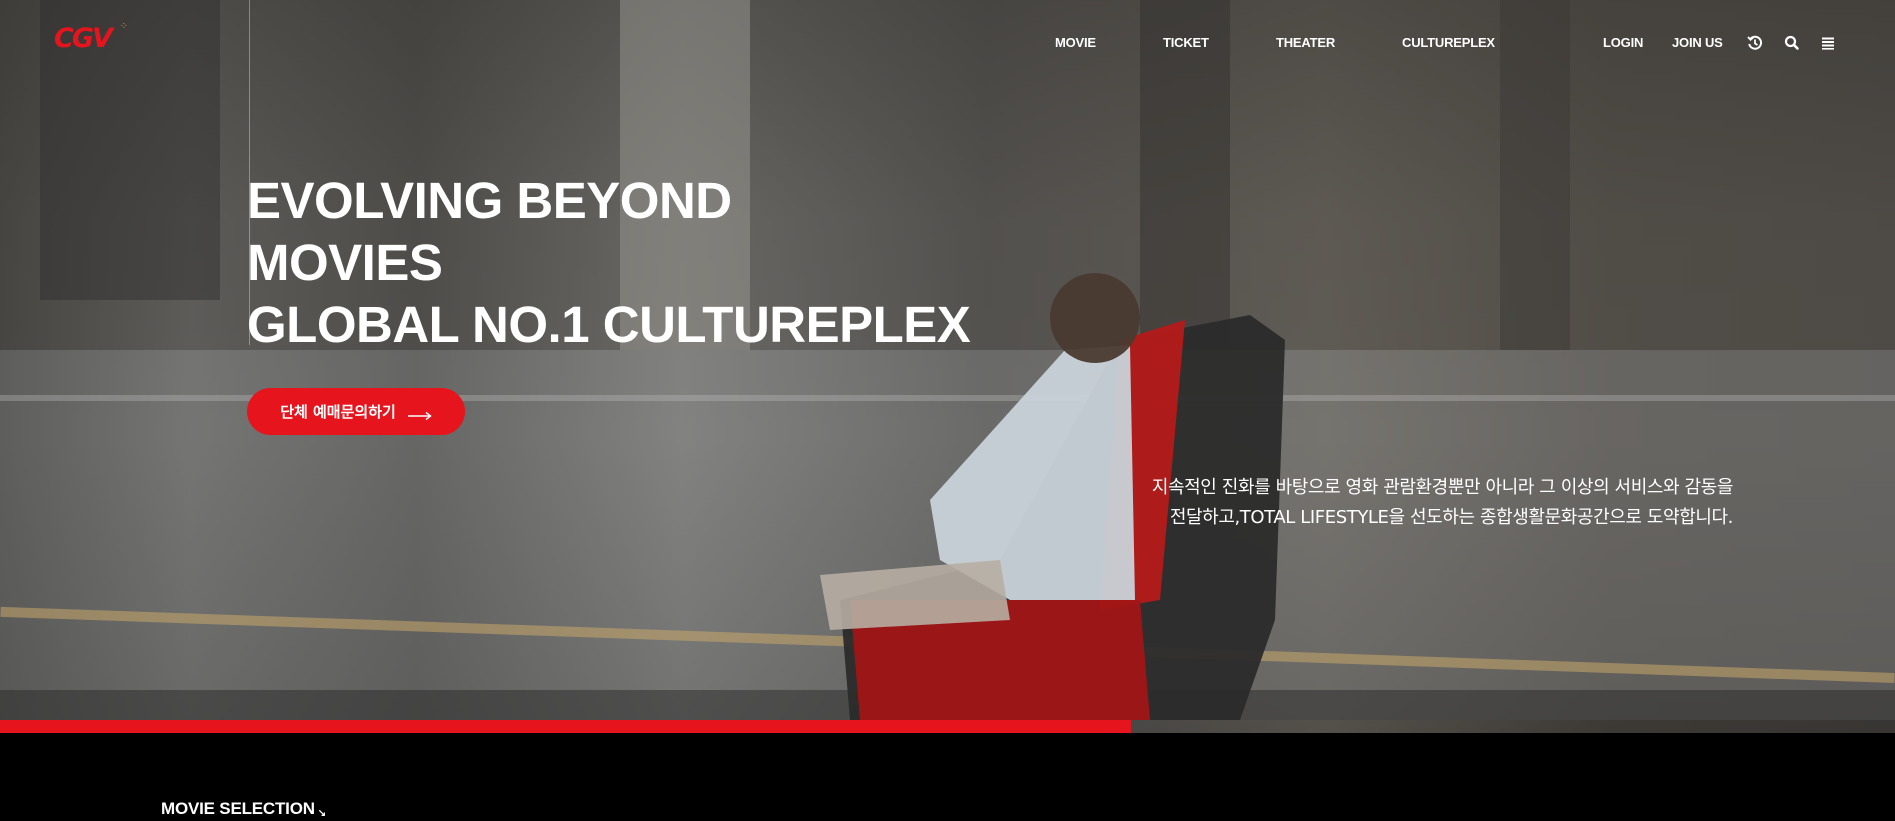 The image size is (1895, 821). Describe the element at coordinates (321, 813) in the screenshot. I see `arrow-down-right-icon: ↘` at that location.